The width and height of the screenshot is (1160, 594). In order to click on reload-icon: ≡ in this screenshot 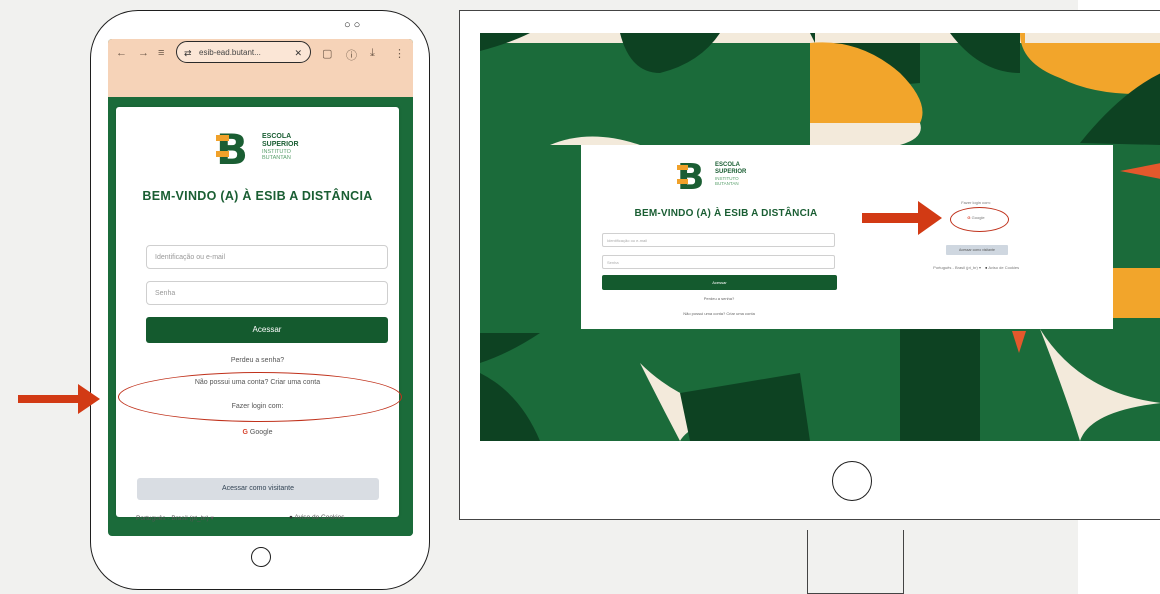, I will do `click(161, 53)`.